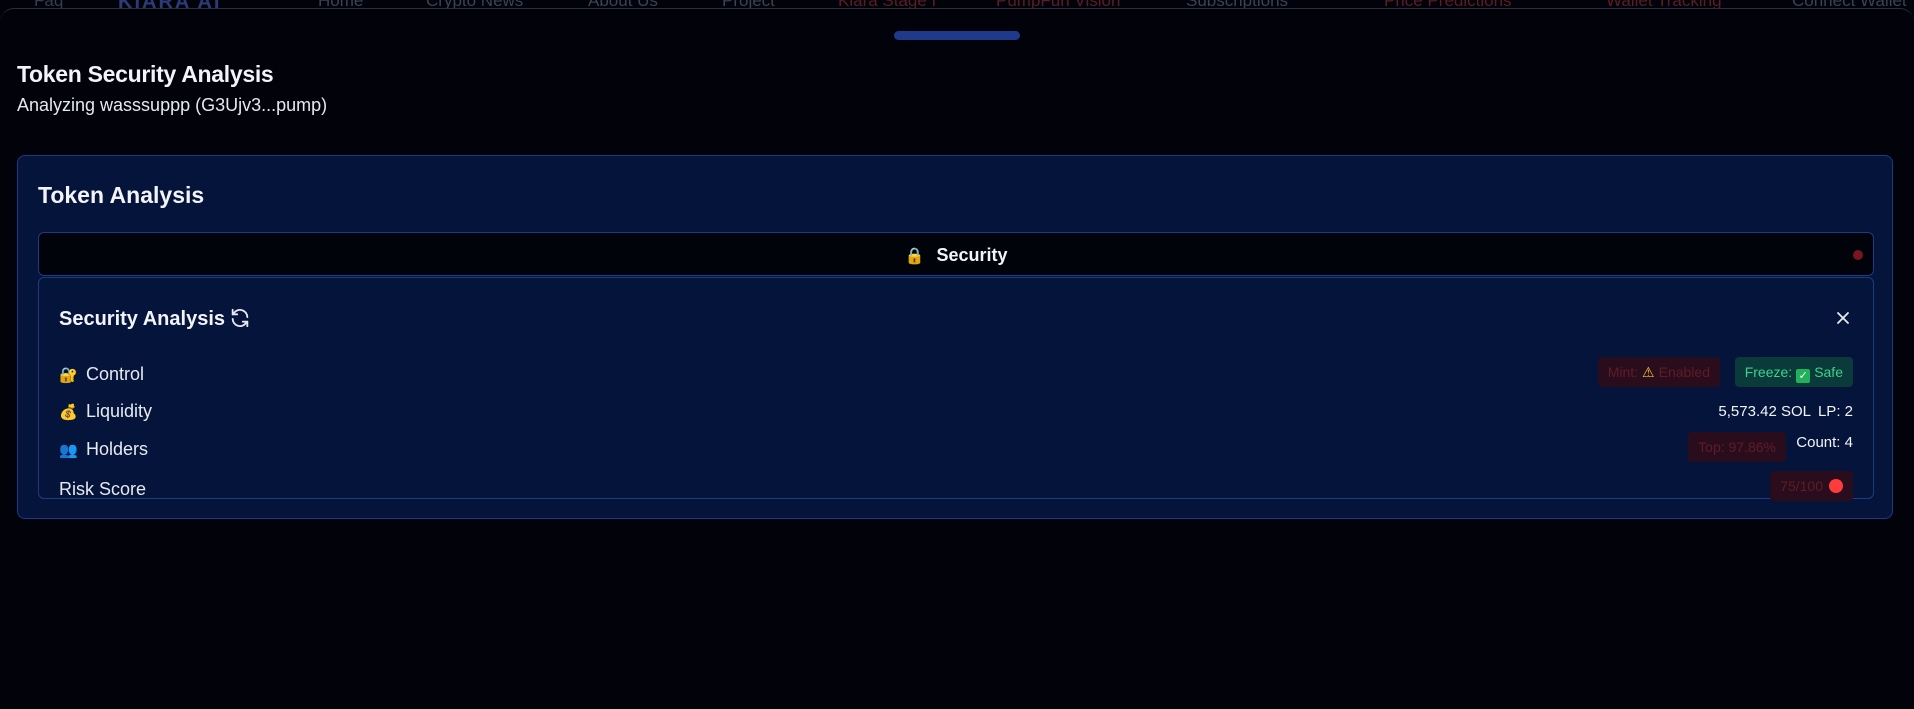  What do you see at coordinates (1843, 318) in the screenshot?
I see `close-icon` at bounding box center [1843, 318].